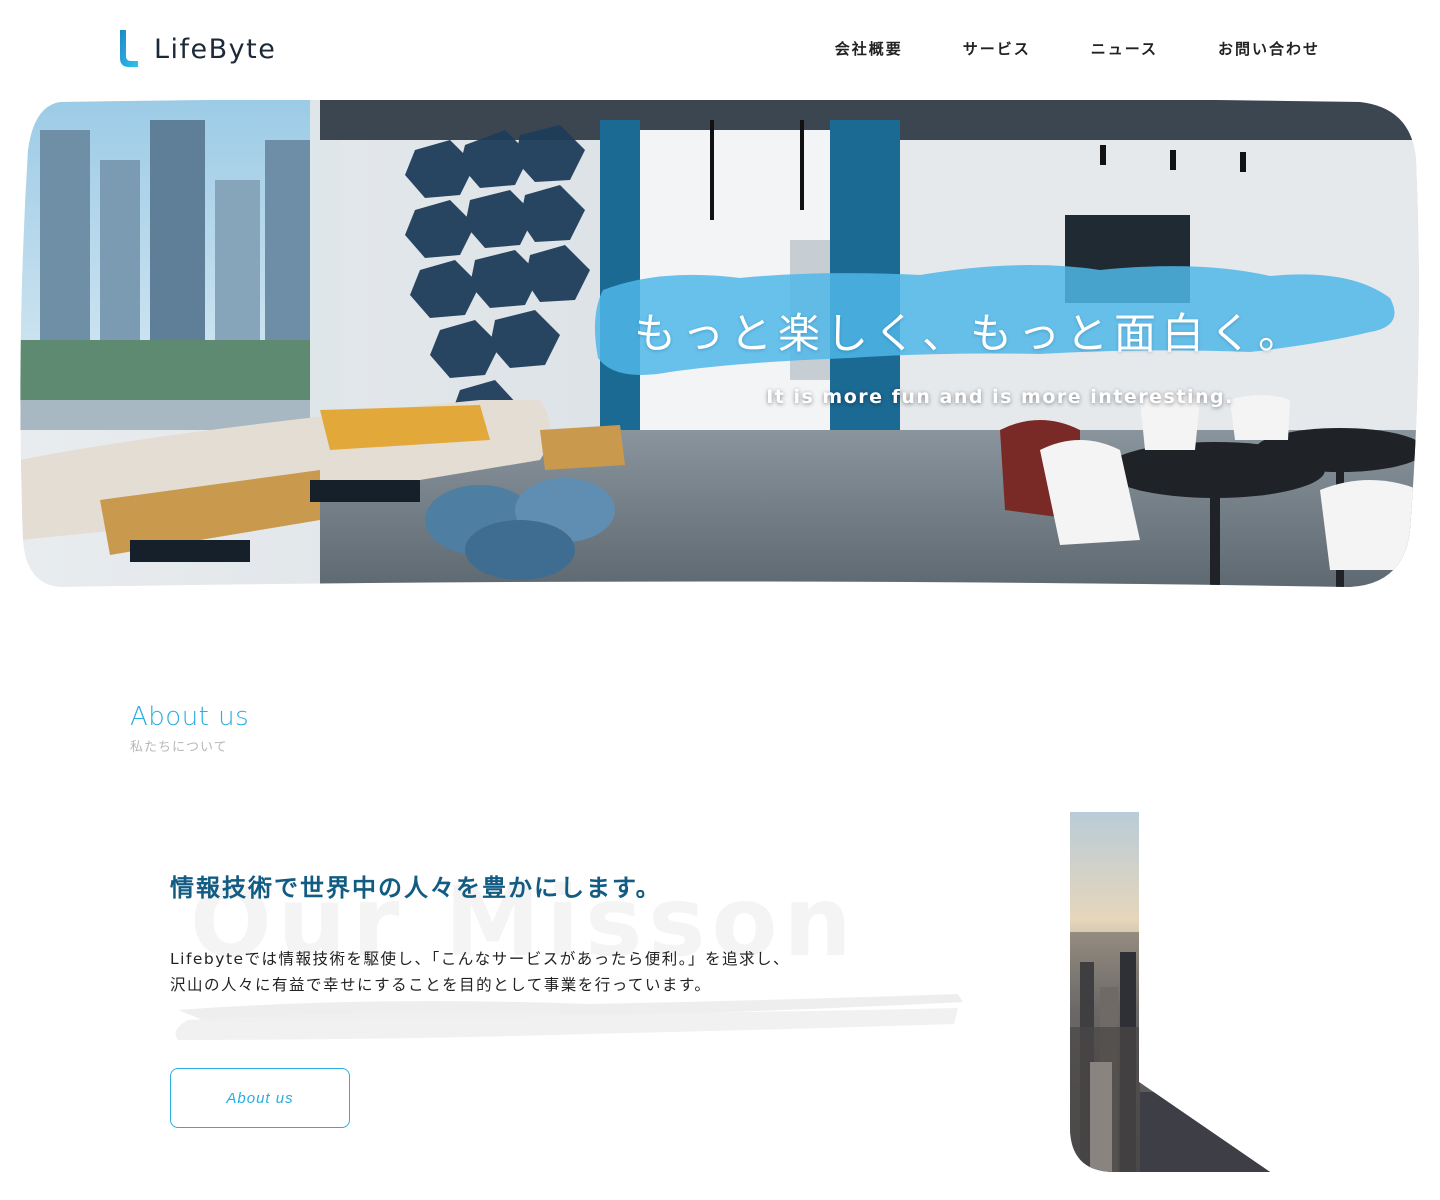 This screenshot has height=1200, width=1440. I want to click on about-us-button-label: About us, so click(260, 1098).